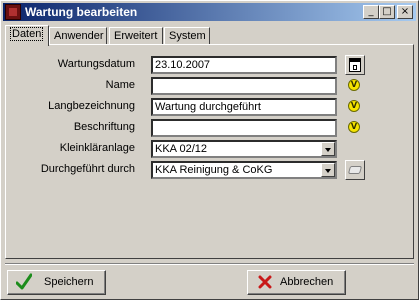 The image size is (419, 300). What do you see at coordinates (244, 128) in the screenshot?
I see `beschriftung-field` at bounding box center [244, 128].